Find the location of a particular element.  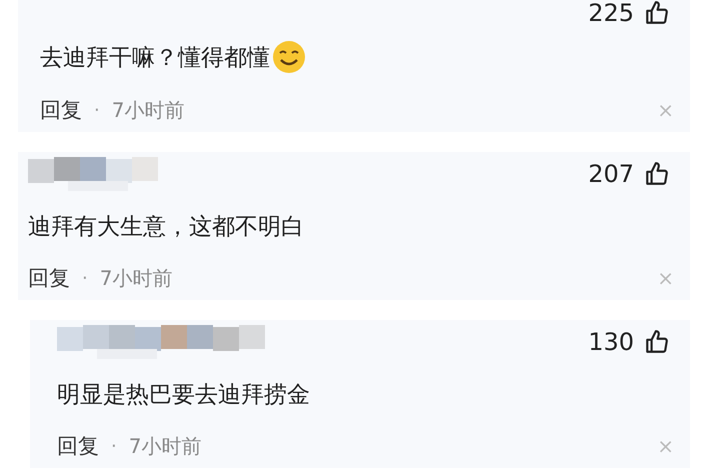

comment-text: 明显是热巴要去迪拜捞金 is located at coordinates (183, 395).